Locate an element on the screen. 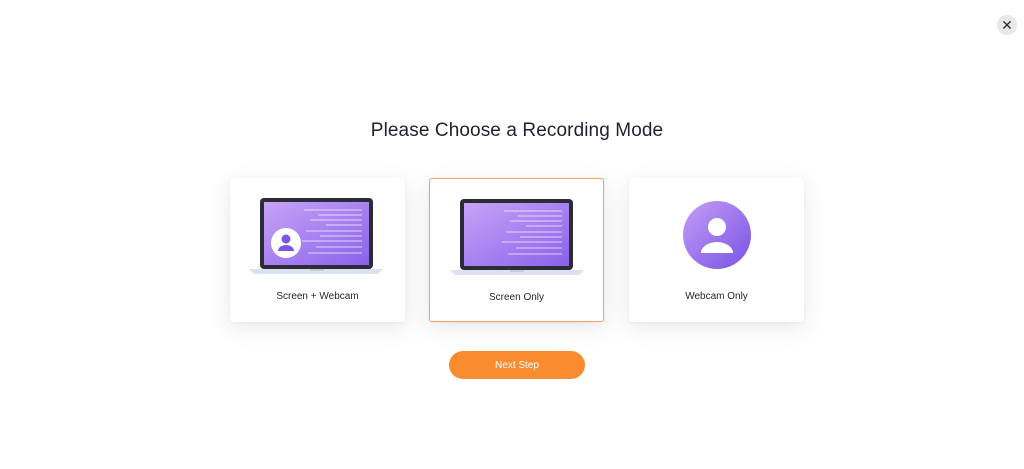 The height and width of the screenshot is (469, 1024). mode-card-screen-webcam: Screen + Webcam is located at coordinates (317, 250).